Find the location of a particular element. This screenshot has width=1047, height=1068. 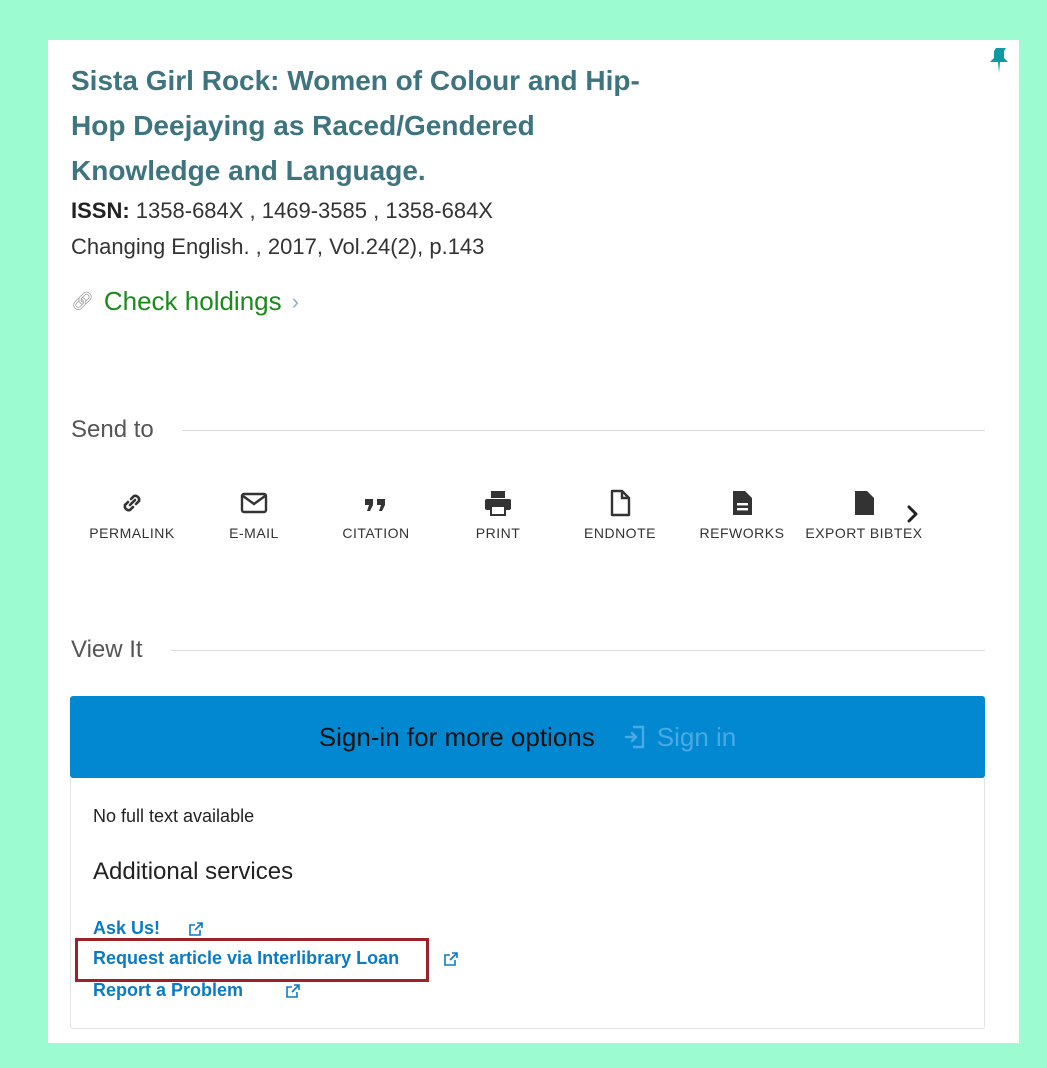

quote-icon is located at coordinates (376, 503).